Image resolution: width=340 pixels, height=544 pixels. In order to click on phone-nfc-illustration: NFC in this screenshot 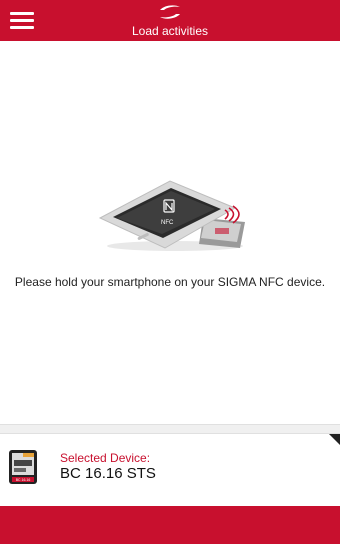, I will do `click(171, 215)`.